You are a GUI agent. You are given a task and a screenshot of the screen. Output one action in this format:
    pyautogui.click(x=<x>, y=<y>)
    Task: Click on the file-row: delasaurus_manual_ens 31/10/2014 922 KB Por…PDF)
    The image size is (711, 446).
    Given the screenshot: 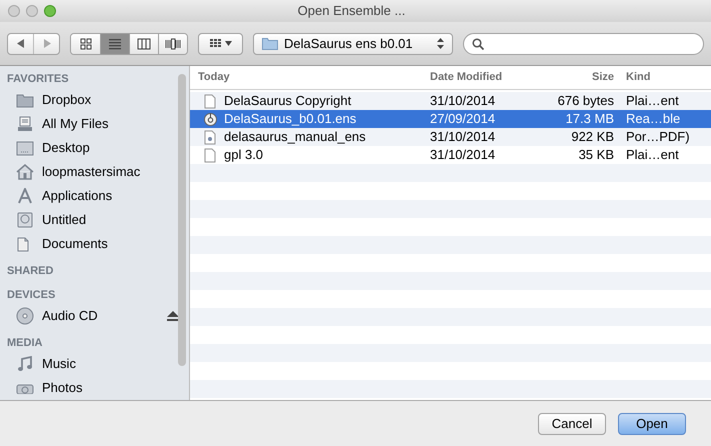 What is the action you would take?
    pyautogui.click(x=450, y=137)
    